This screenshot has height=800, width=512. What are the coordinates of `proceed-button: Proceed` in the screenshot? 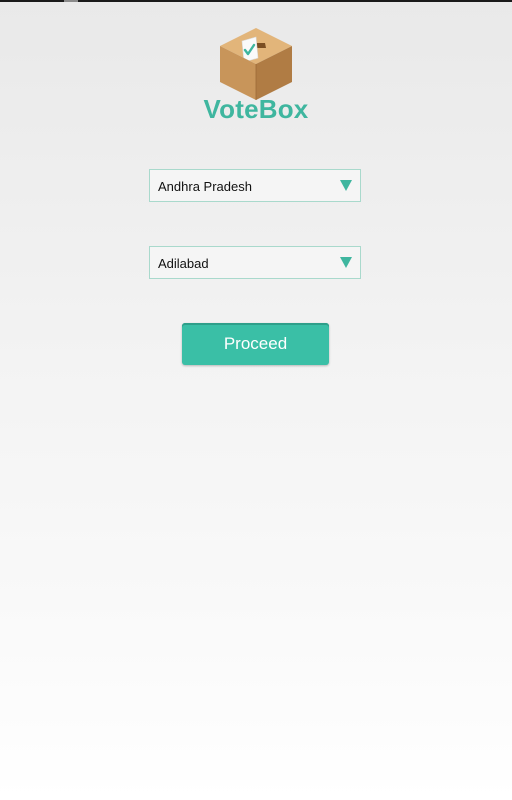 It's located at (255, 344).